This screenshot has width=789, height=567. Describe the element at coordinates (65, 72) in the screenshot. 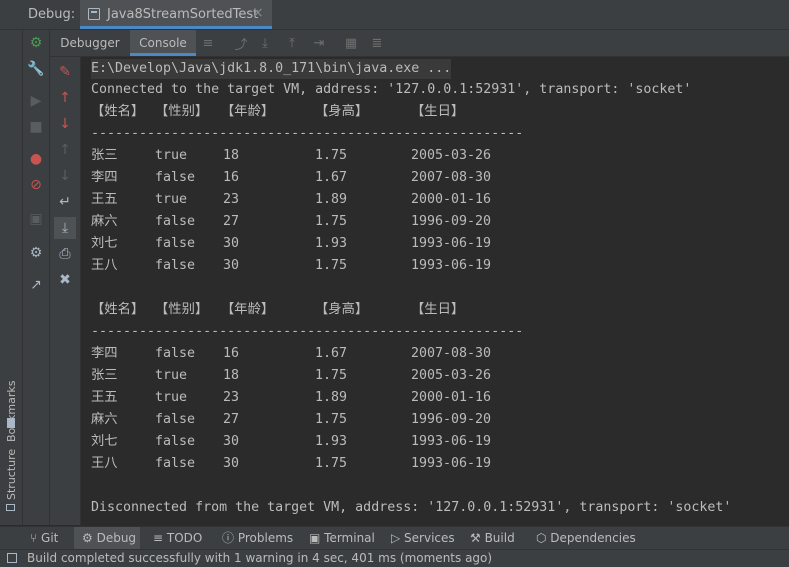

I see `clear-pencil-icon: ✎` at that location.